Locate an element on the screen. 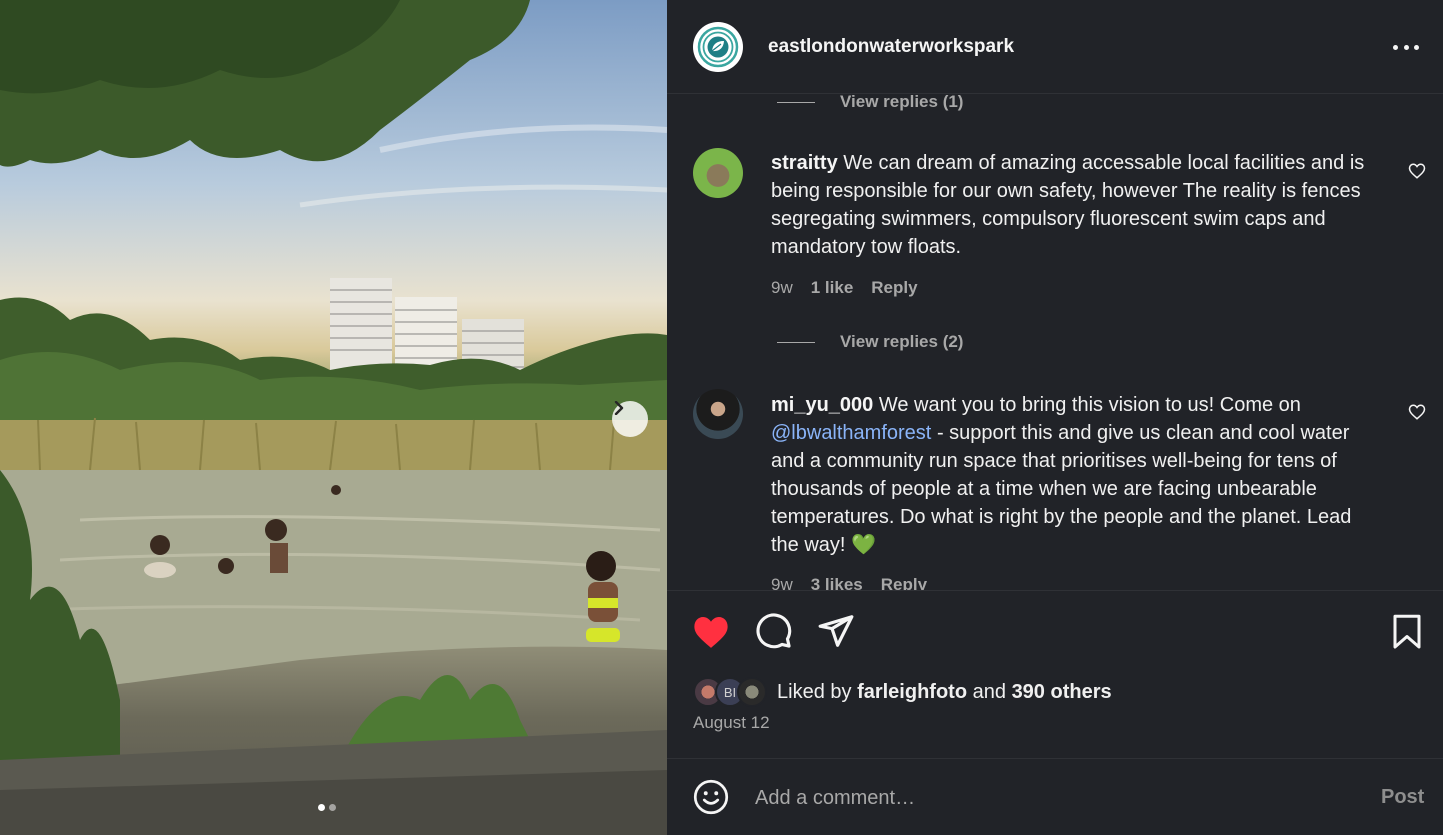 Image resolution: width=1443 pixels, height=835 pixels. carousel-dot is located at coordinates (332, 807).